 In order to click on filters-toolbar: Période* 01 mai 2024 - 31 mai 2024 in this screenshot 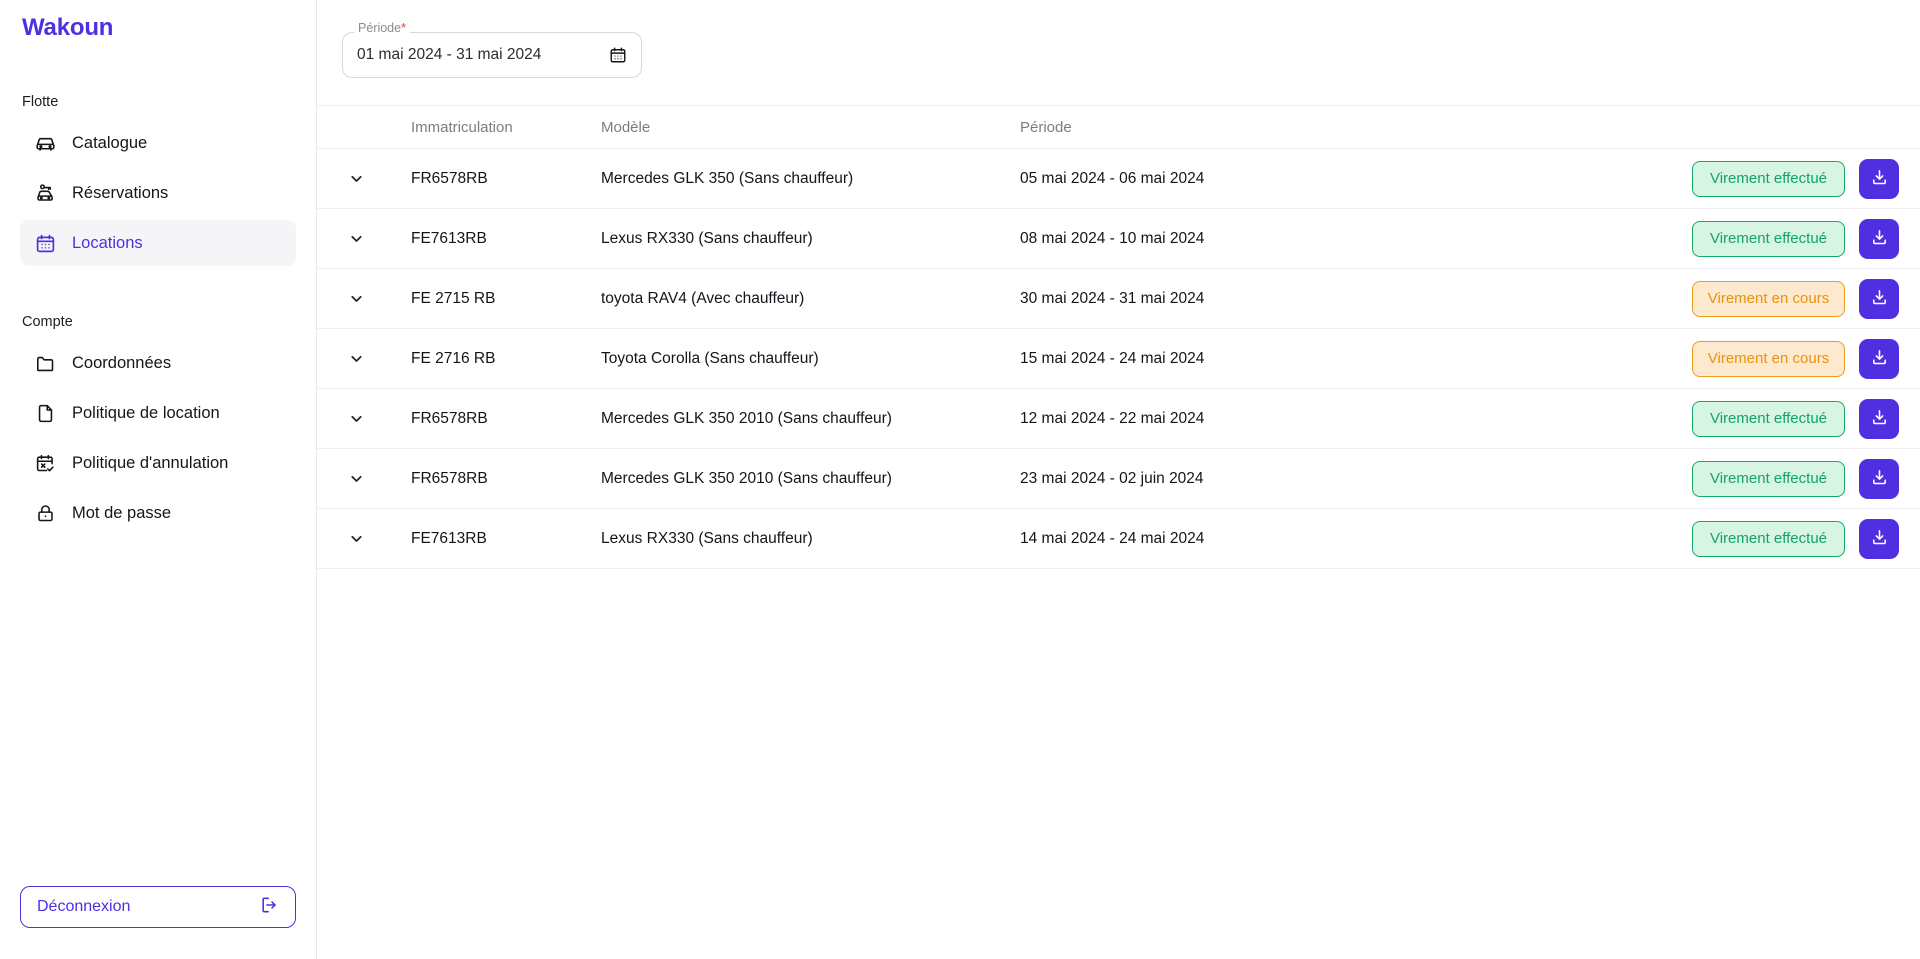, I will do `click(1118, 52)`.